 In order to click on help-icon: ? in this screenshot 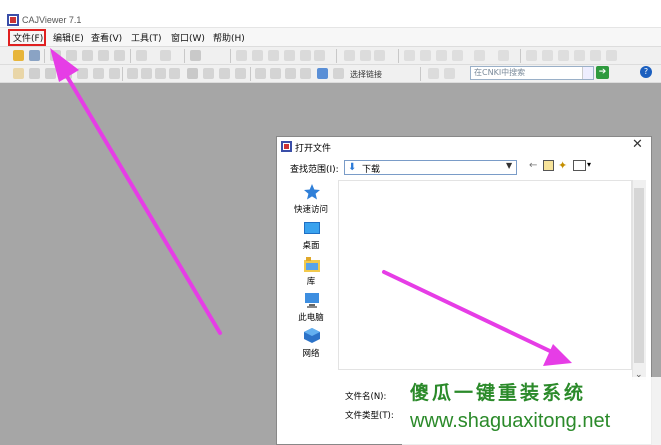, I will do `click(646, 72)`.